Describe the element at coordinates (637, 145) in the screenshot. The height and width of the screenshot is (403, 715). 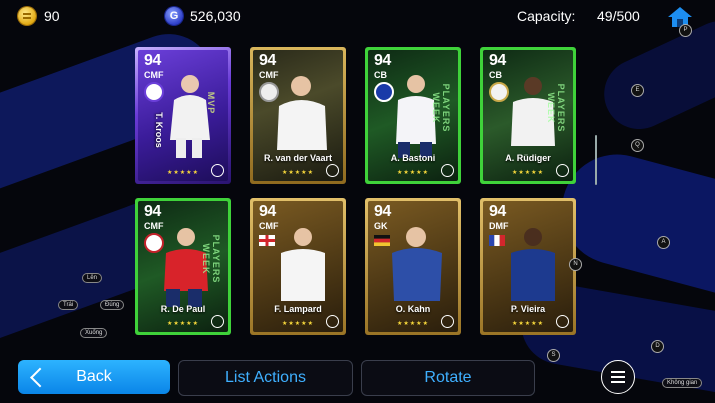
I see `hint-q: Q` at that location.